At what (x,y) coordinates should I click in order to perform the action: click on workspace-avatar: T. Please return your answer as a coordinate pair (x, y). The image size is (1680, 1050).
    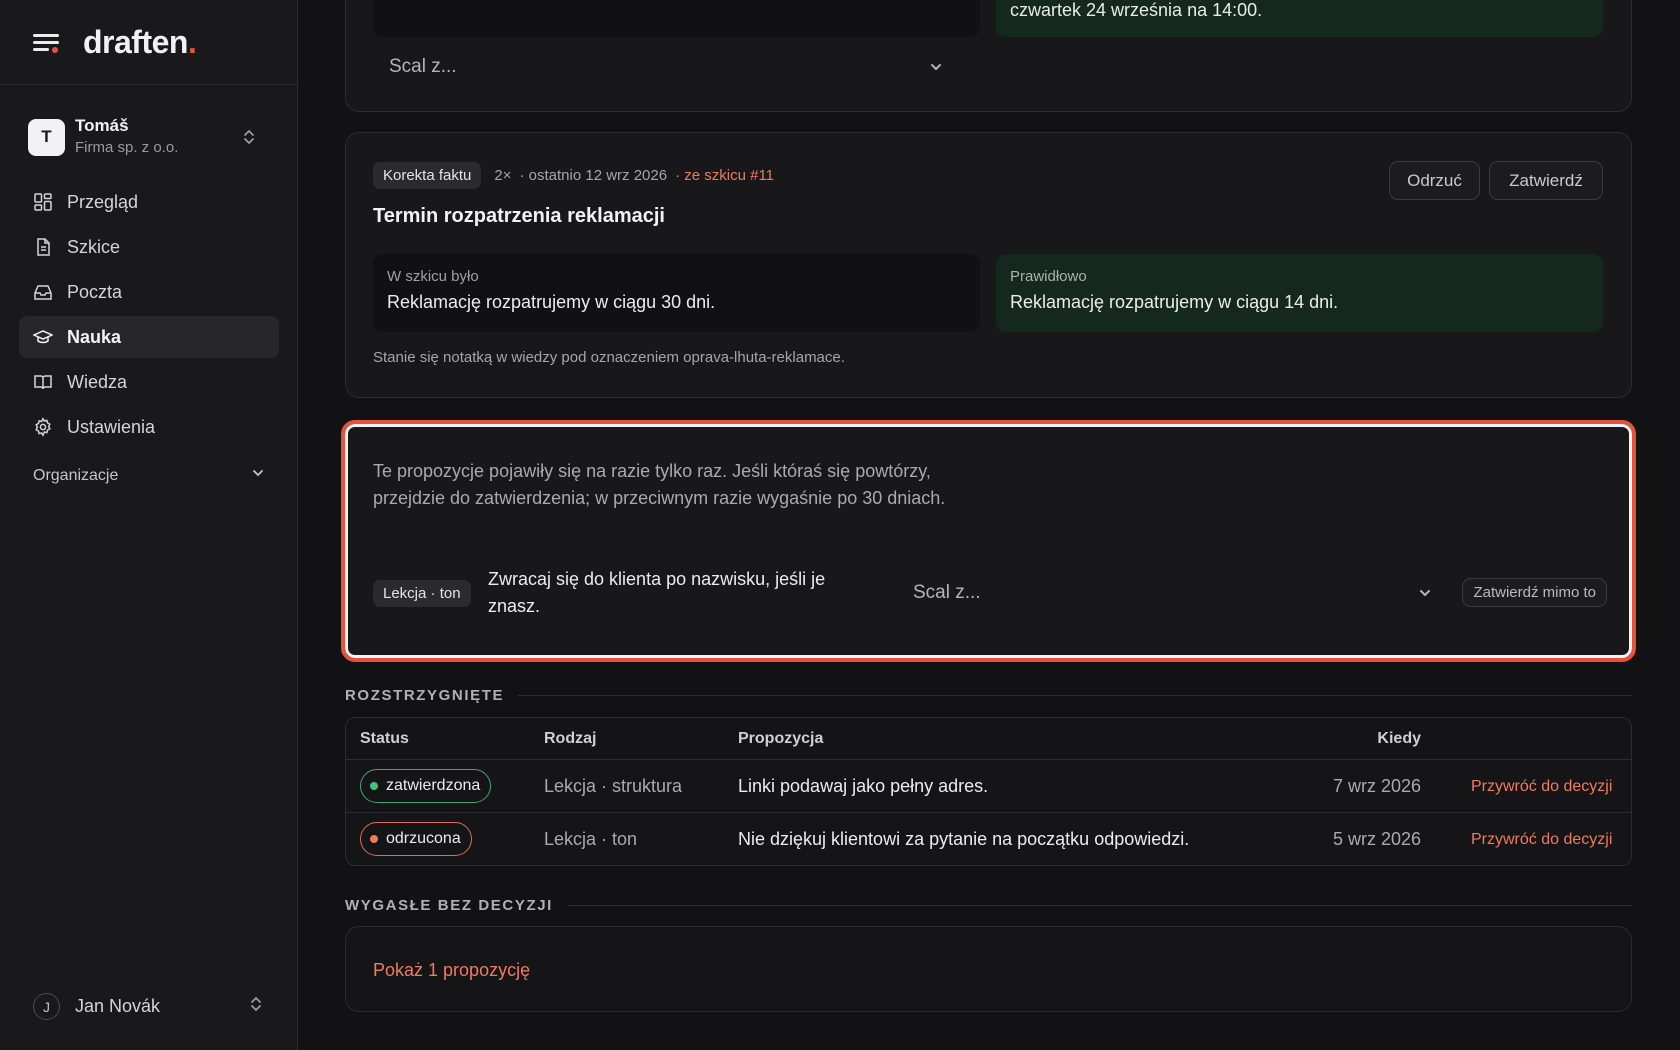
    Looking at the image, I should click on (46, 137).